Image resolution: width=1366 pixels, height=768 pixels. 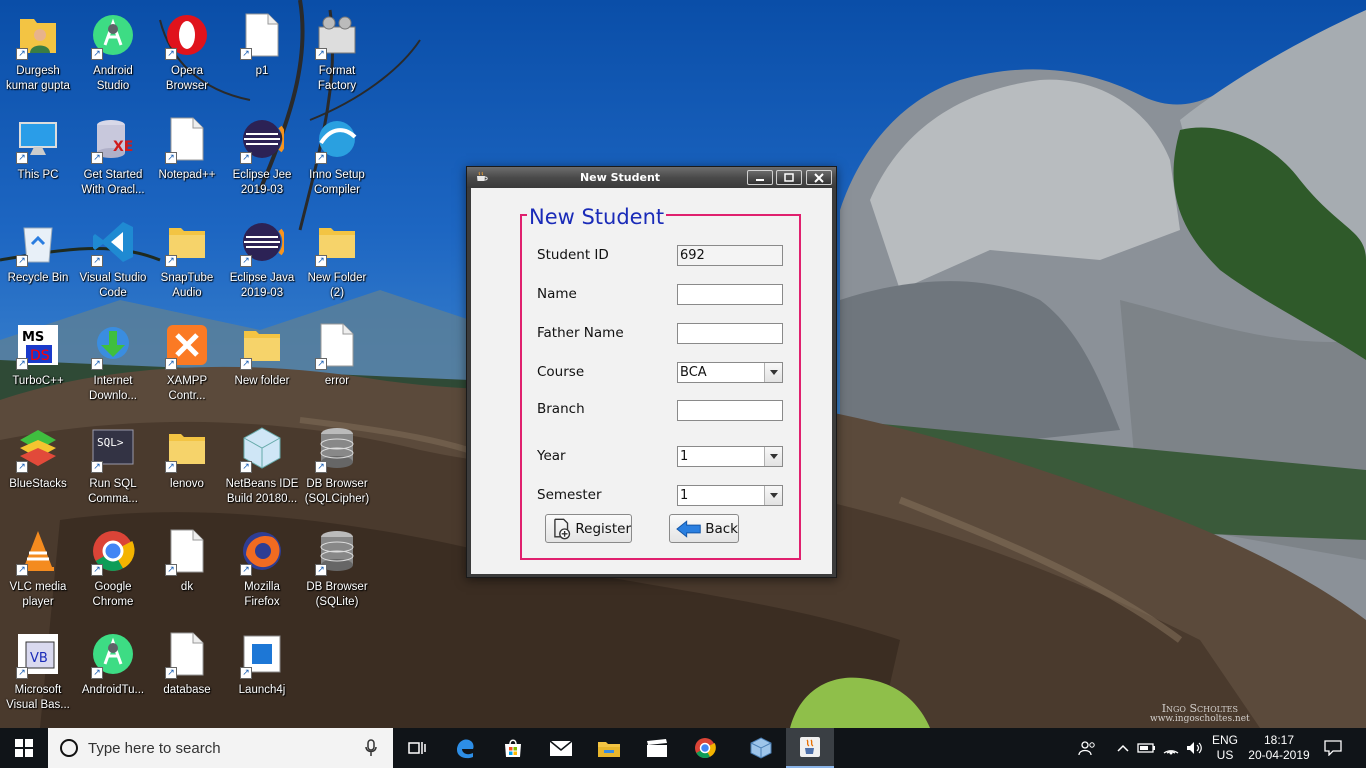 What do you see at coordinates (262, 572) in the screenshot?
I see `desktop-shortcut: ↗ Mozilla Firefox` at bounding box center [262, 572].